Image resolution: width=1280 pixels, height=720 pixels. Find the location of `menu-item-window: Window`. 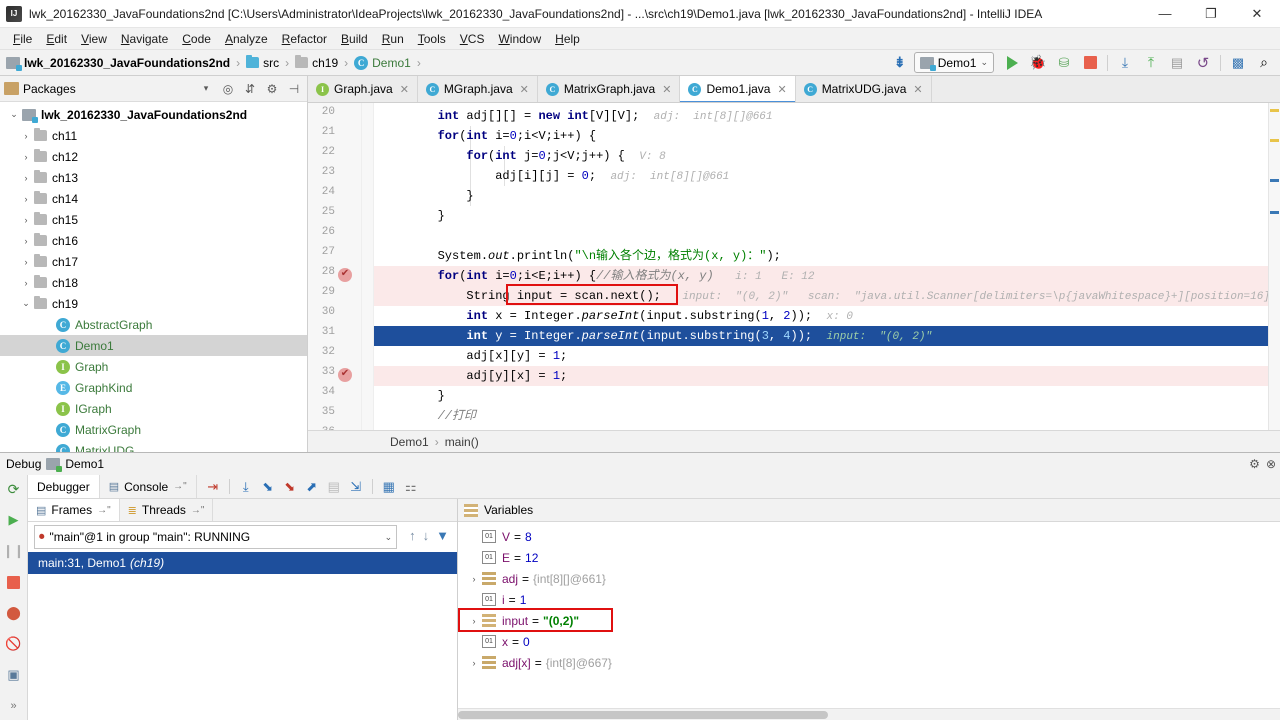

menu-item-window: Window is located at coordinates (519, 39).